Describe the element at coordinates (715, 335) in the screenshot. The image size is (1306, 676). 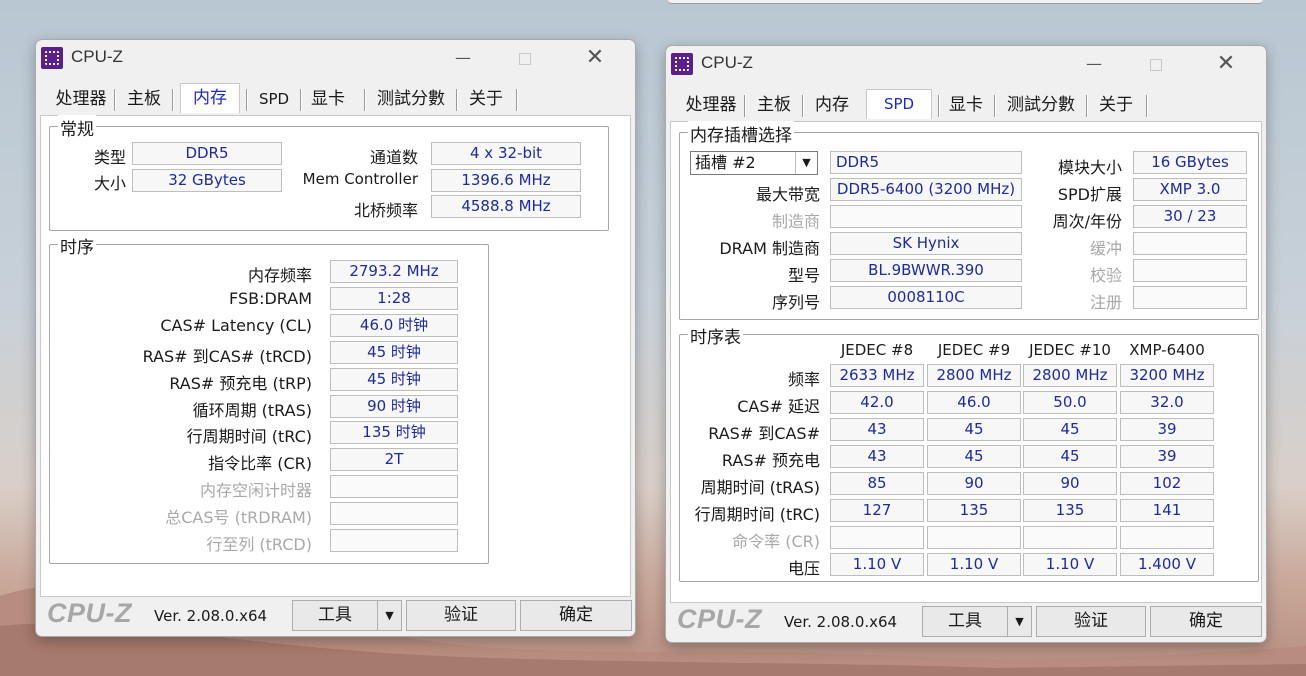
I see `group-title: 时序表` at that location.